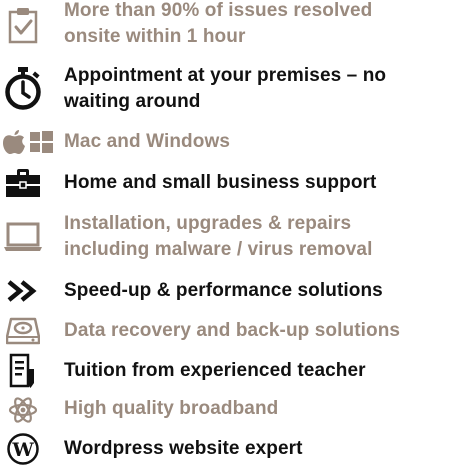  I want to click on hard-drive-icon, so click(23, 331).